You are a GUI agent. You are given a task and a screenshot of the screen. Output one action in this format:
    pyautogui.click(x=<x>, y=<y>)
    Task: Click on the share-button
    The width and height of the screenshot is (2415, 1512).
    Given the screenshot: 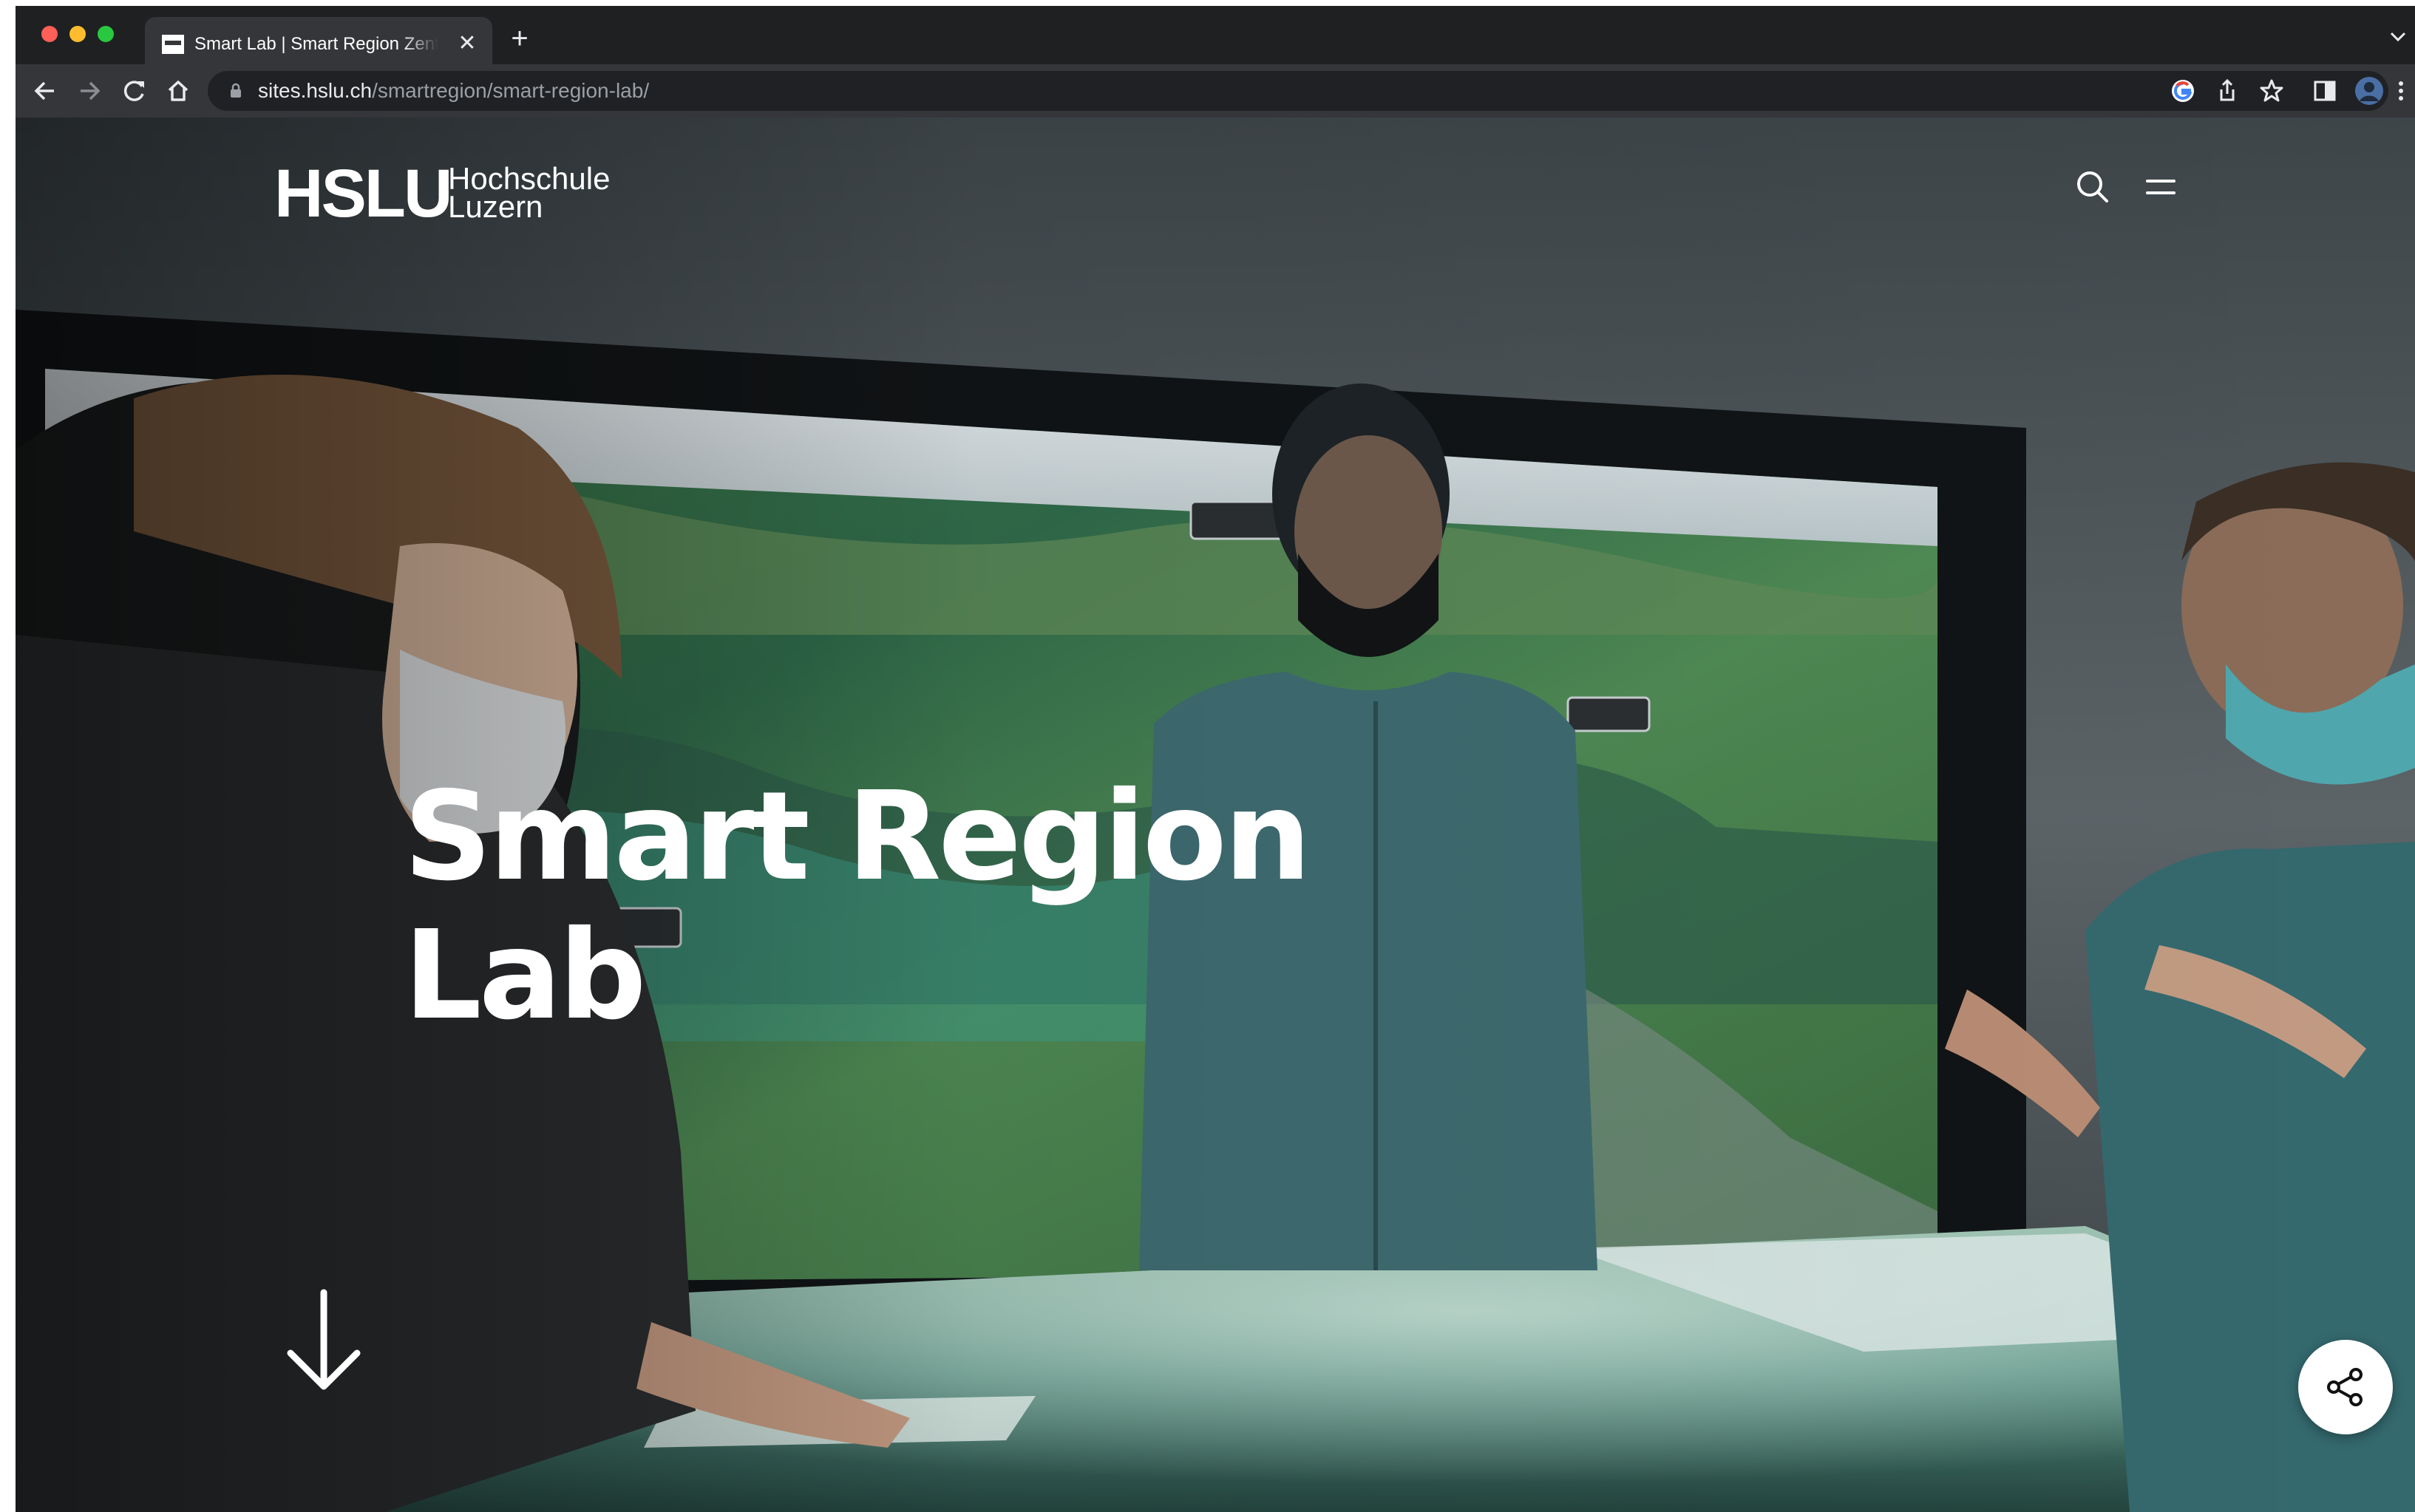 What is the action you would take?
    pyautogui.click(x=2345, y=1387)
    